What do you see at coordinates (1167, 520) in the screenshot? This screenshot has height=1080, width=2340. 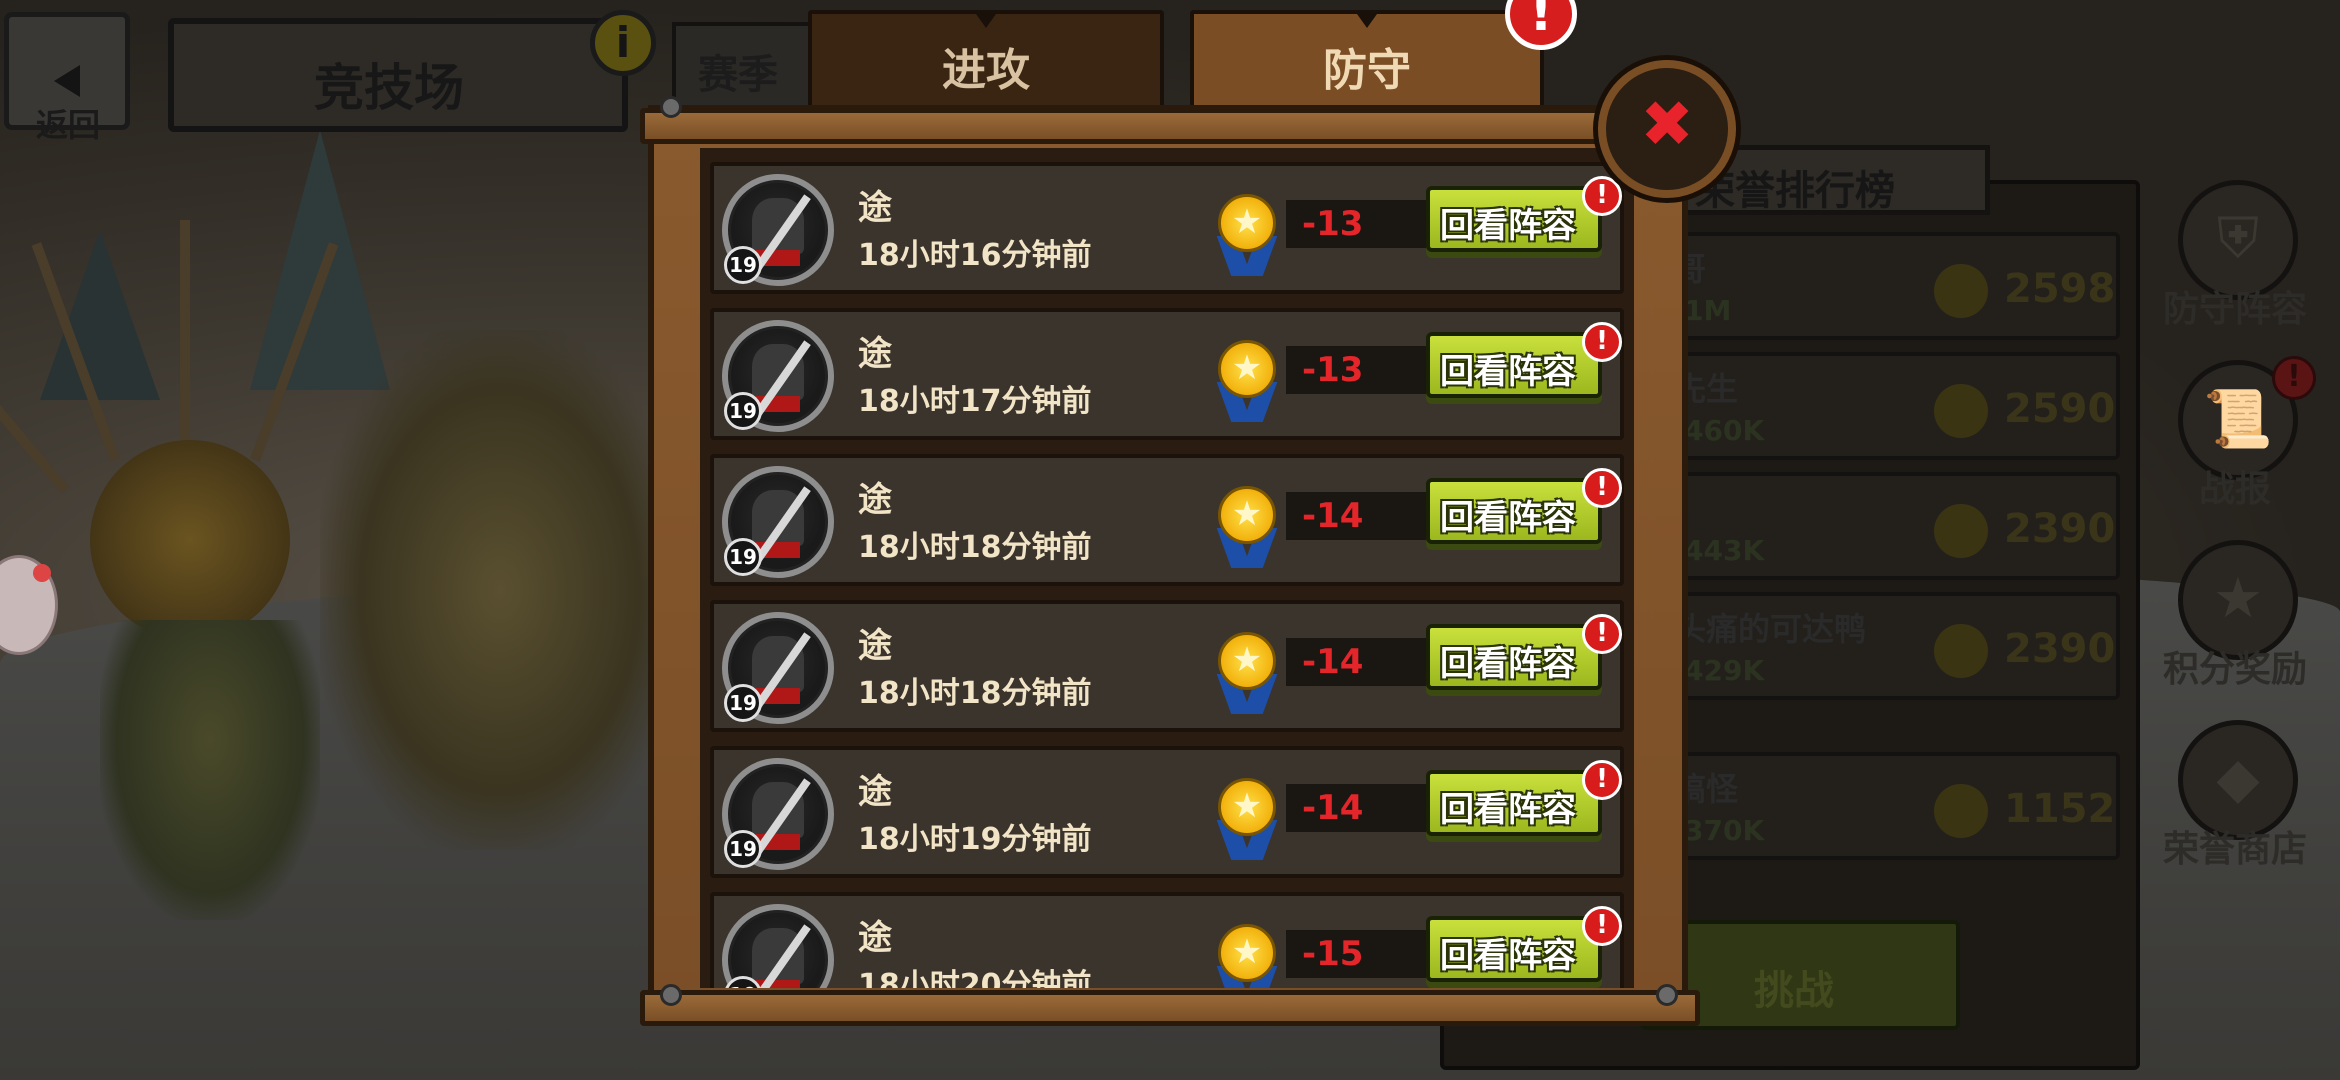 I see `record-row: 19 途 18小时18分钟前 ★ -14 回看阵容 !` at bounding box center [1167, 520].